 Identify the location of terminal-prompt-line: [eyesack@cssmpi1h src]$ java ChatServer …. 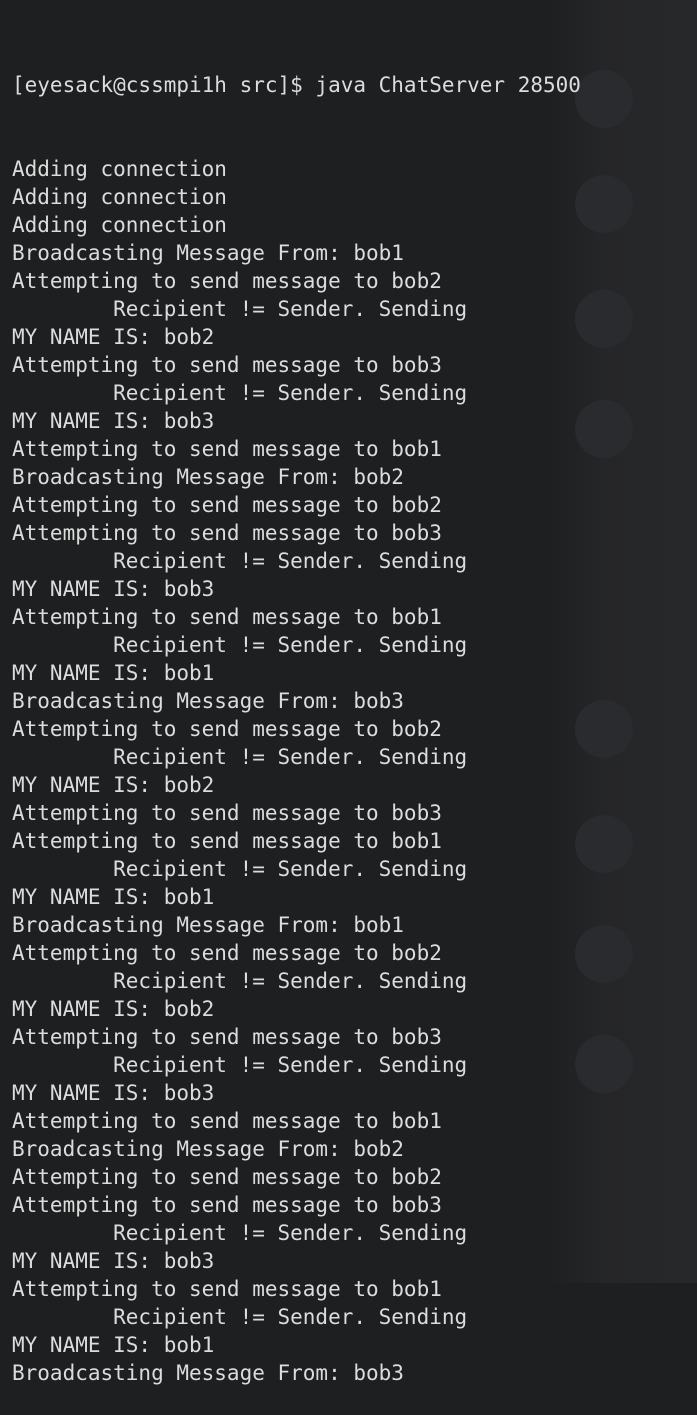
(296, 85).